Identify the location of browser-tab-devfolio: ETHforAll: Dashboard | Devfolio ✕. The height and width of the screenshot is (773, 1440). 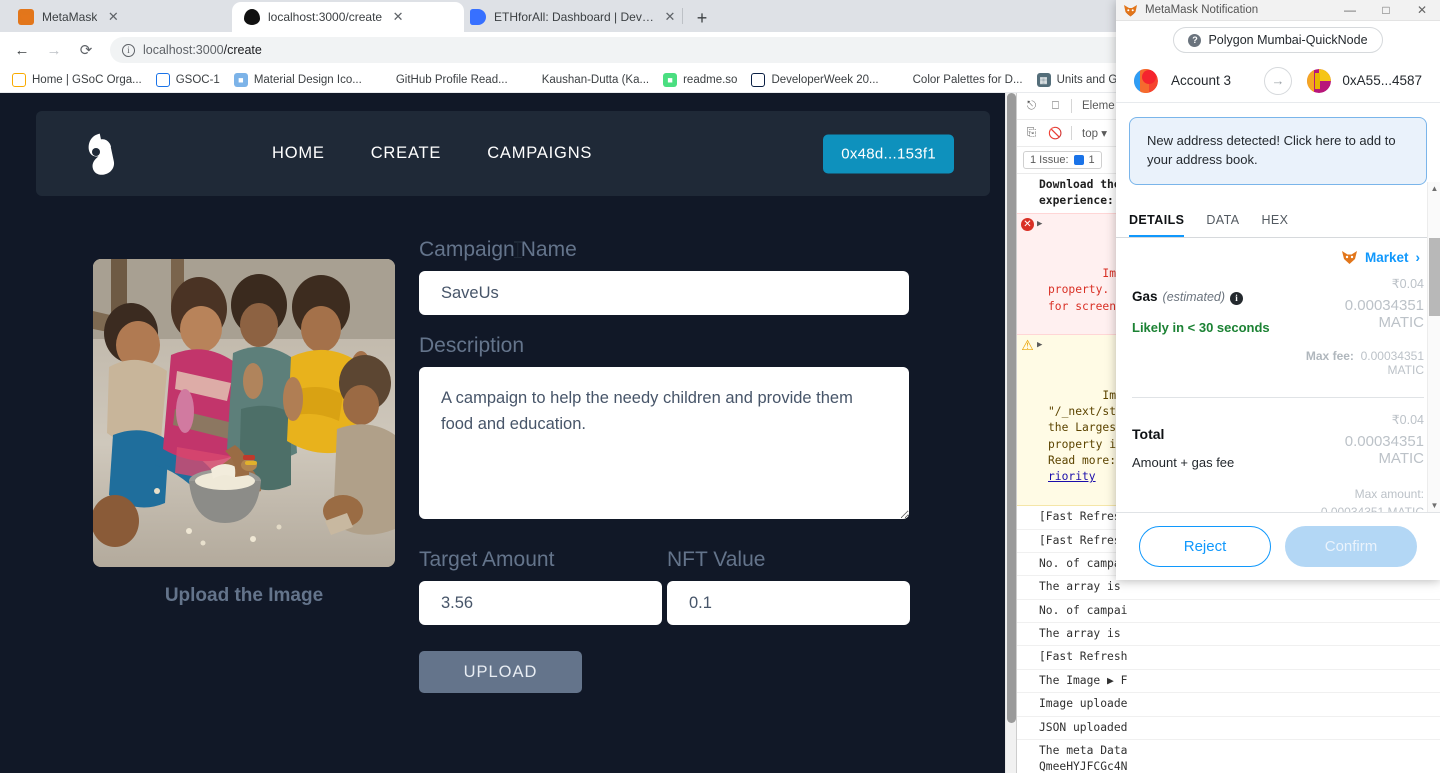
(572, 17).